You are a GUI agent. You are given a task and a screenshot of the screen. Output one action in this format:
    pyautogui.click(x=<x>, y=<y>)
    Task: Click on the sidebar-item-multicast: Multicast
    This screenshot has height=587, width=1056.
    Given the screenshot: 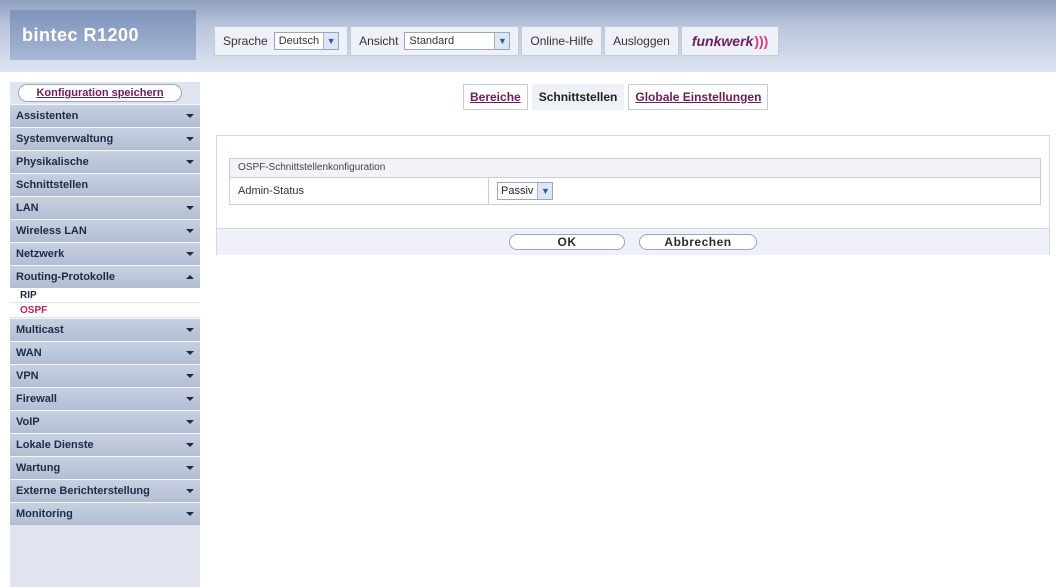 What is the action you would take?
    pyautogui.click(x=105, y=329)
    